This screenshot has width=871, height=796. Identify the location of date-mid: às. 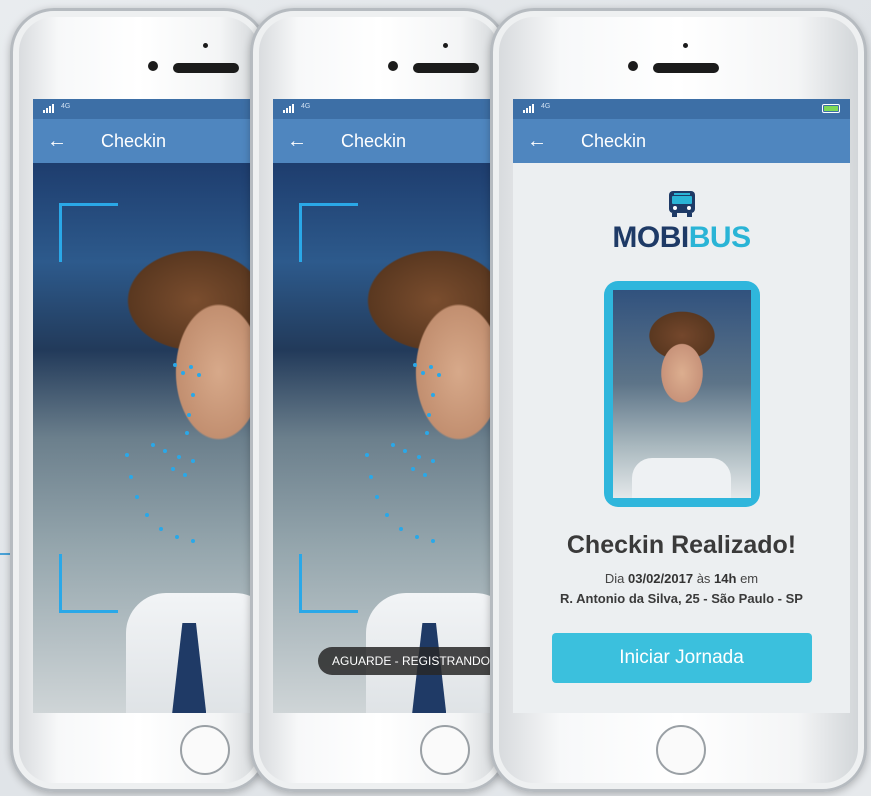
(704, 578).